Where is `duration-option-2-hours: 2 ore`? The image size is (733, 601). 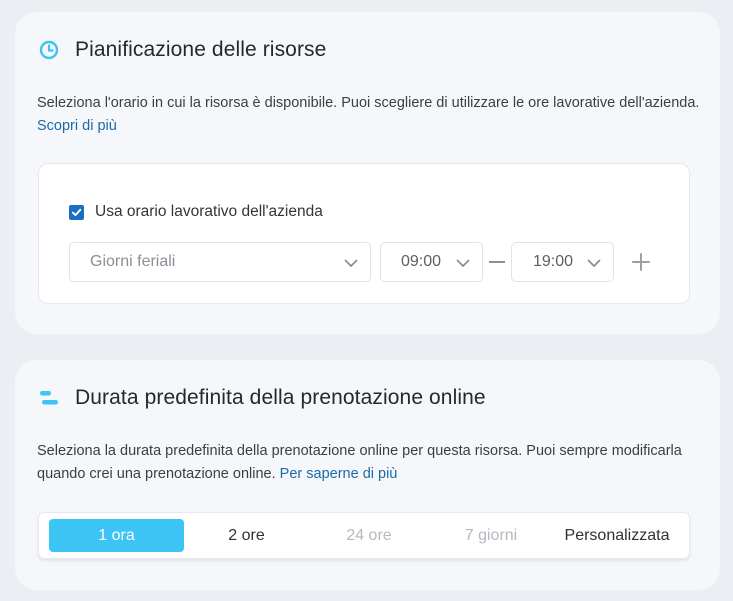 duration-option-2-hours: 2 ore is located at coordinates (246, 535).